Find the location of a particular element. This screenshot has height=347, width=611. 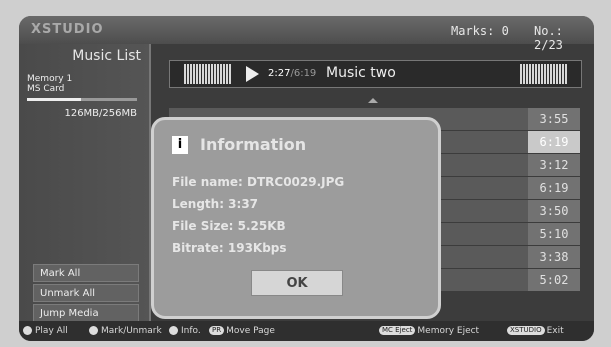

move-page-hint: PR Move Page is located at coordinates (242, 331).